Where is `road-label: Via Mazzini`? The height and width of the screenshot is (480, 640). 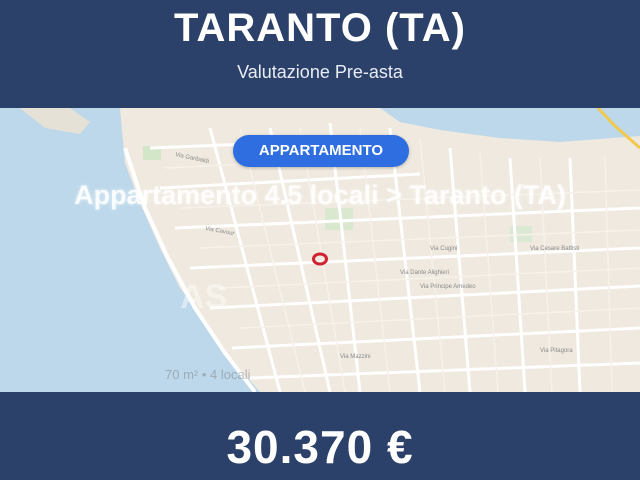
road-label: Via Mazzini is located at coordinates (355, 357).